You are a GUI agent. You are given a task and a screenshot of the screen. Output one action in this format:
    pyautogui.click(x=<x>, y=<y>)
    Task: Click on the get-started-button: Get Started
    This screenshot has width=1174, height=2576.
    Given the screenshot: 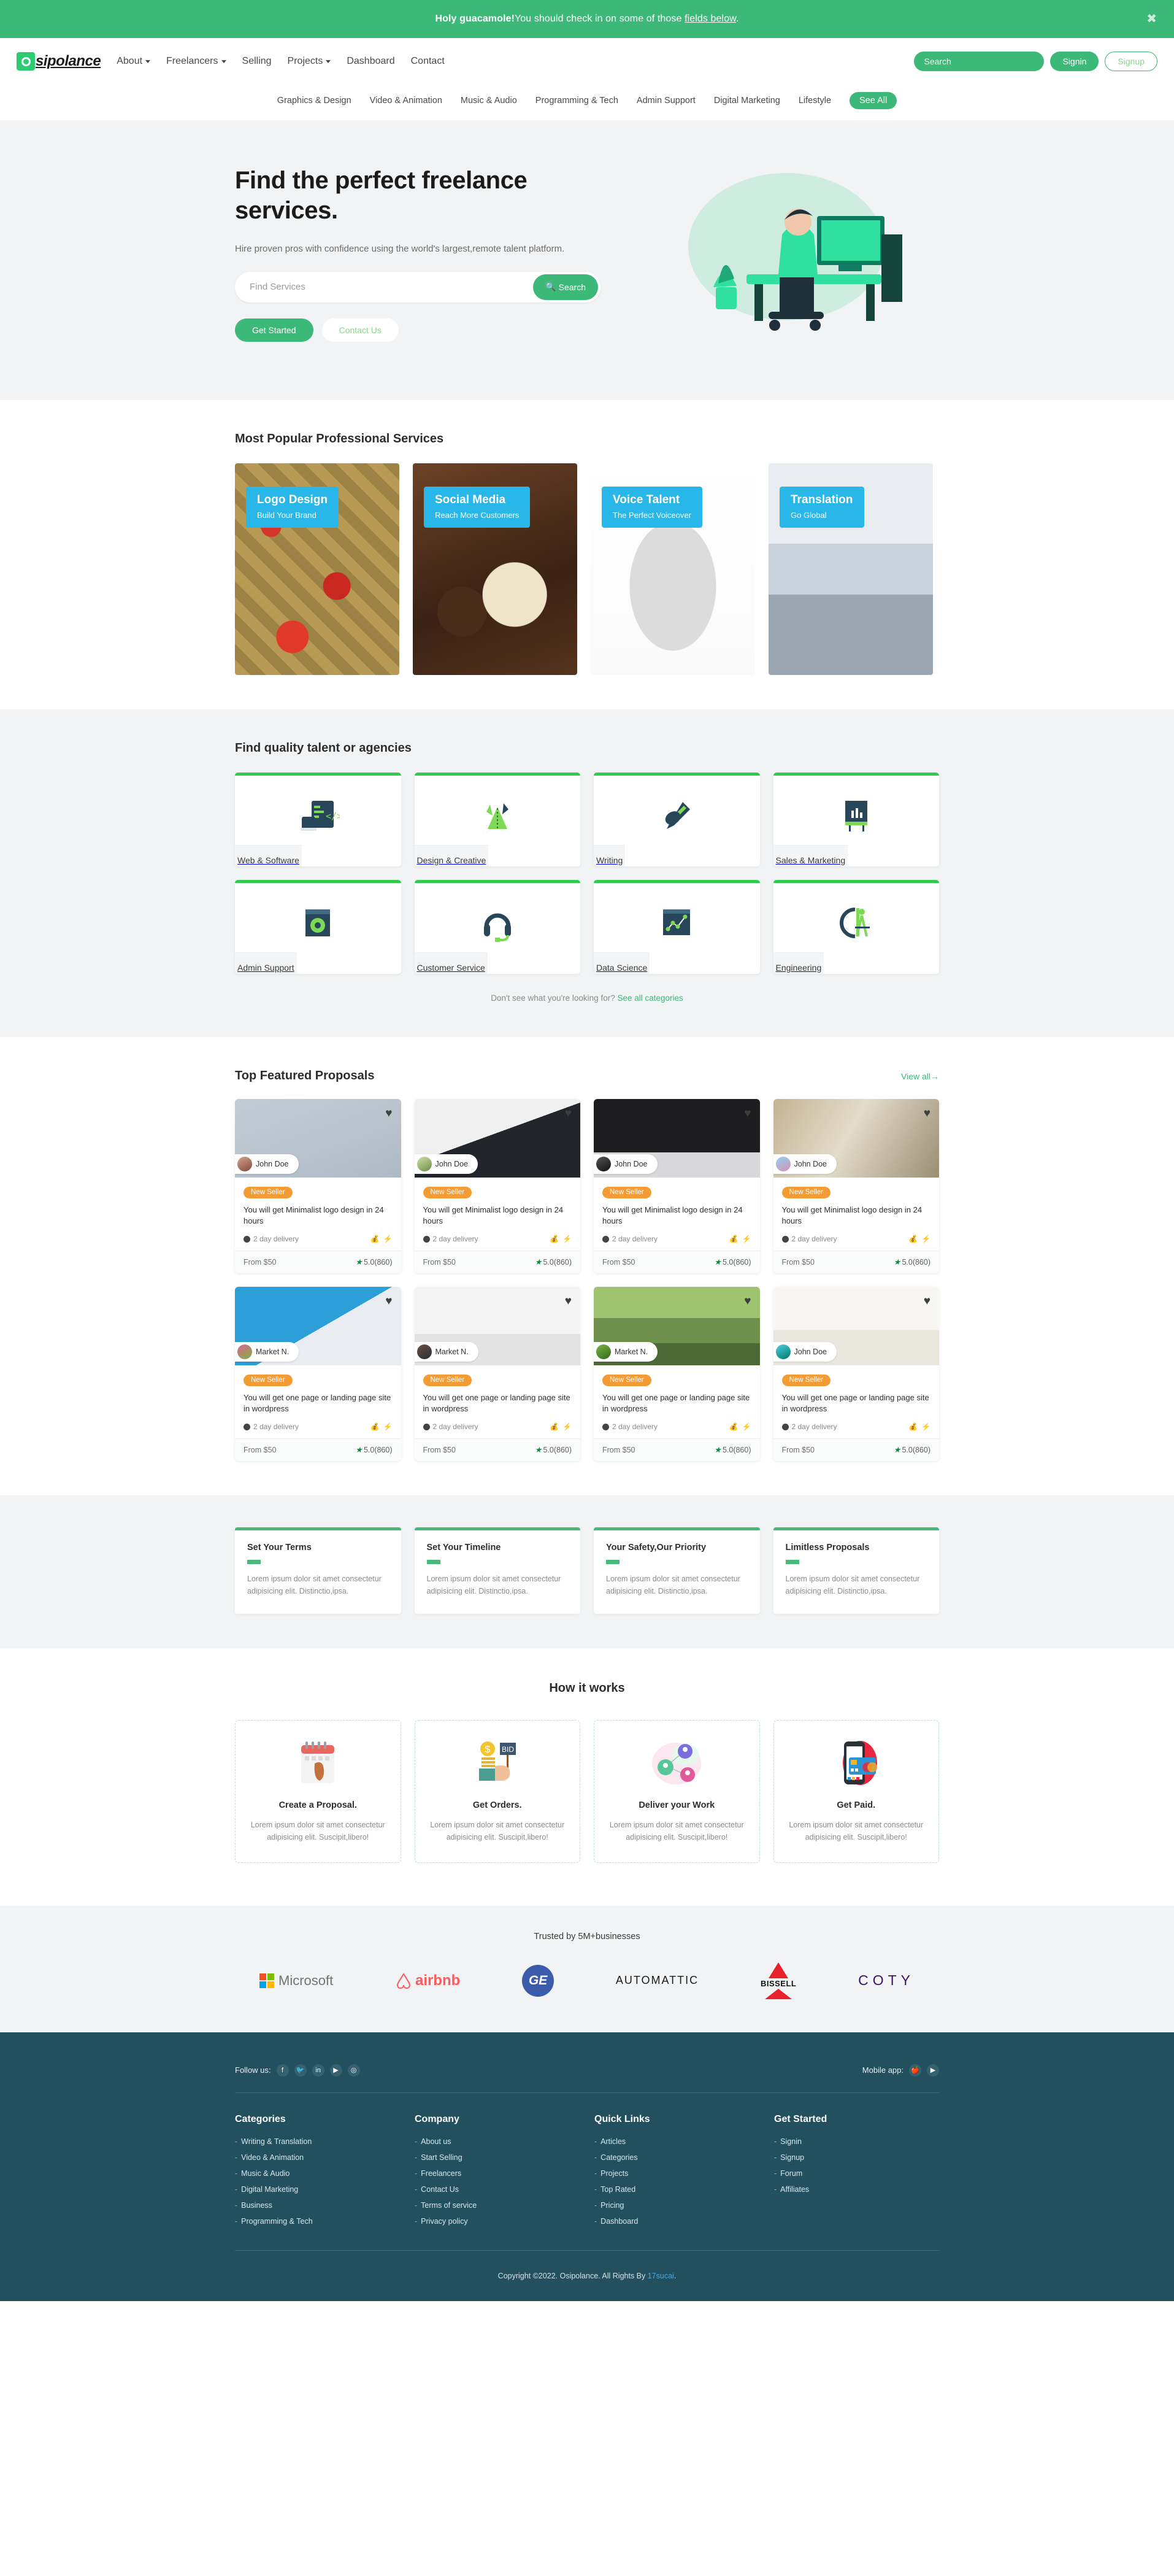 What is the action you would take?
    pyautogui.click(x=274, y=330)
    